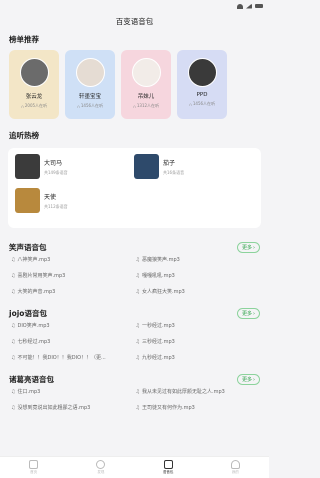 This screenshot has width=320, height=478. What do you see at coordinates (134, 21) in the screenshot?
I see `page-title: 百变语音包` at bounding box center [134, 21].